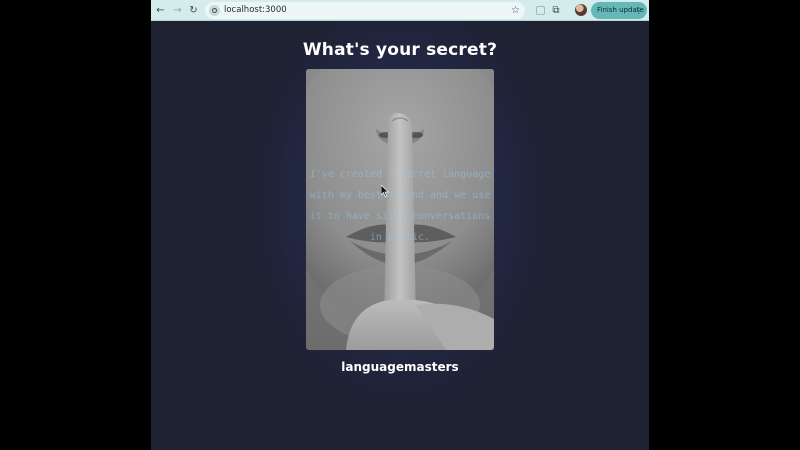  Describe the element at coordinates (515, 10) in the screenshot. I see `bookmark-star-icon: ☆` at that location.